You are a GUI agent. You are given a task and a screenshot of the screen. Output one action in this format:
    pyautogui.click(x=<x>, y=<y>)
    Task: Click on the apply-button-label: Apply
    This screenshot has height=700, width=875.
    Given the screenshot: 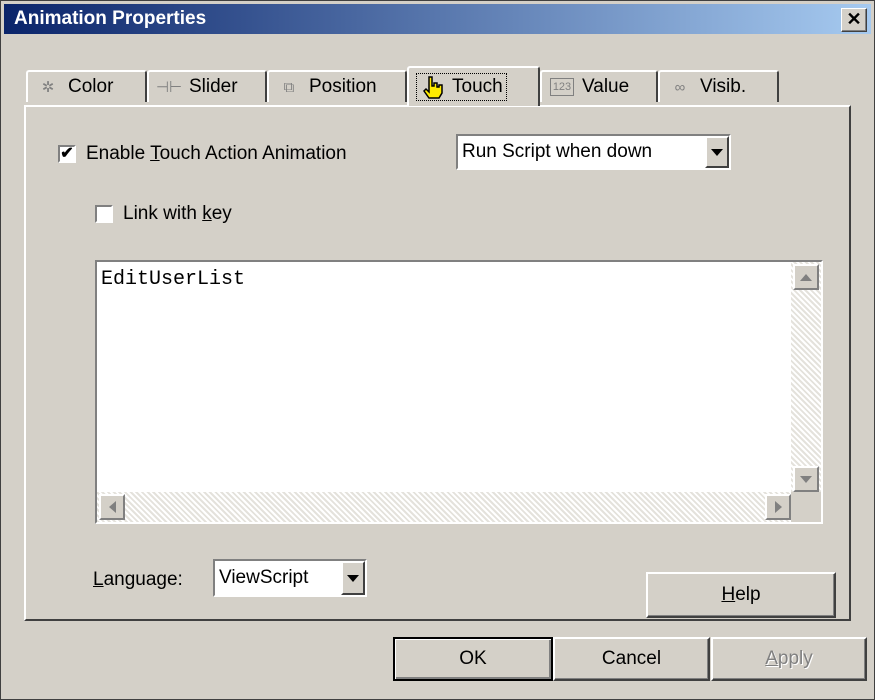 What is the action you would take?
    pyautogui.click(x=789, y=658)
    